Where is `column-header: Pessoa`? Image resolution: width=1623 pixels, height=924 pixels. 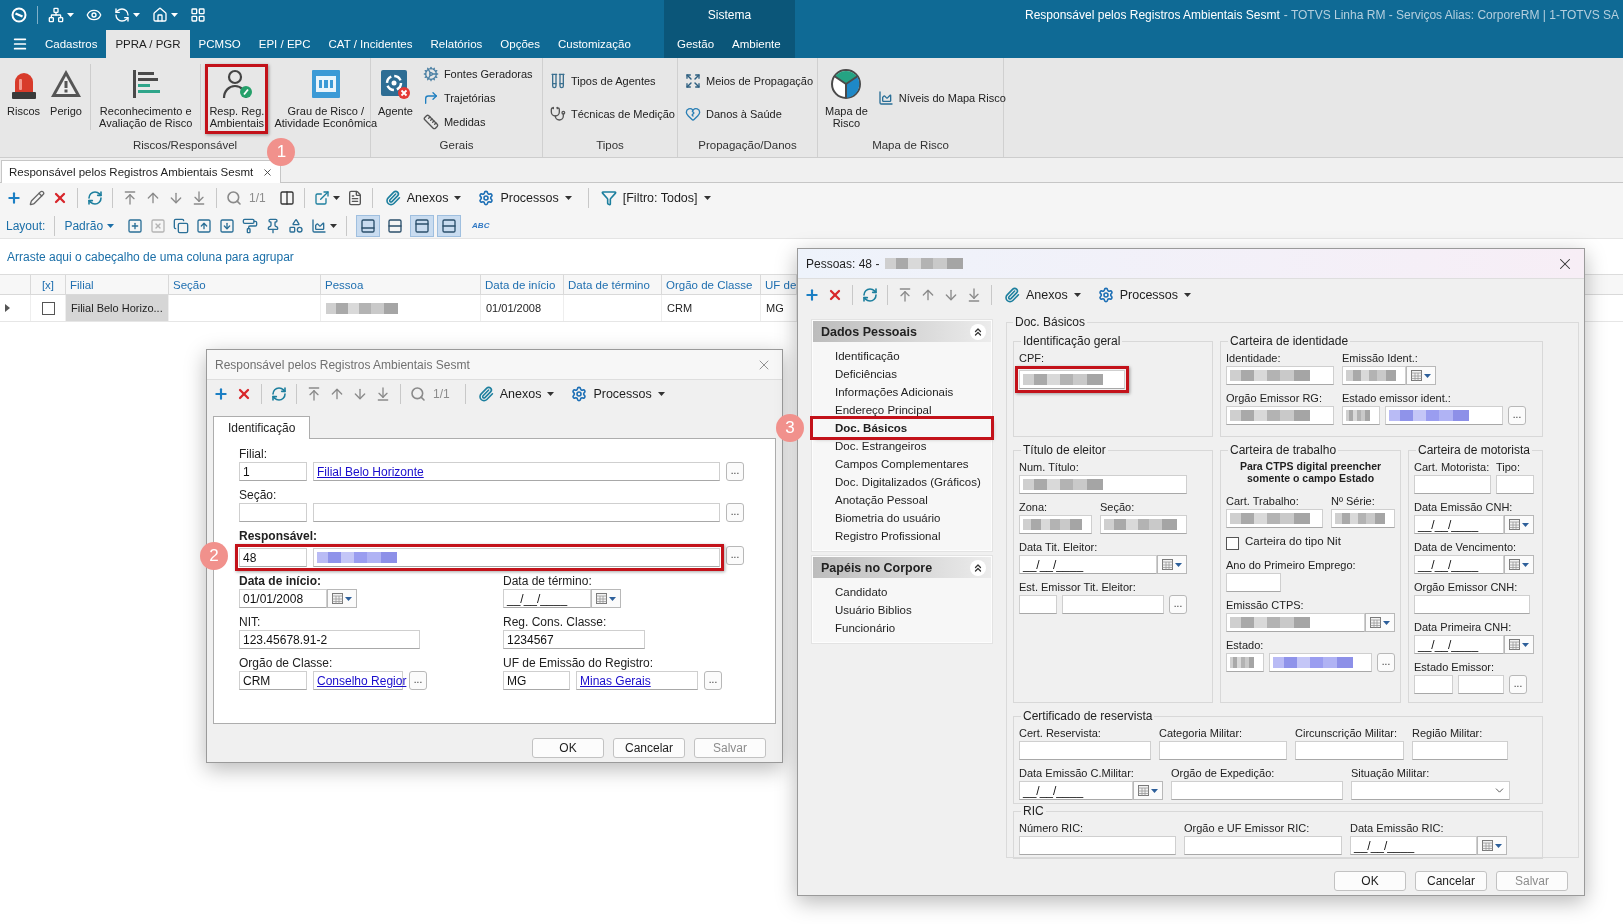 column-header: Pessoa is located at coordinates (401, 284).